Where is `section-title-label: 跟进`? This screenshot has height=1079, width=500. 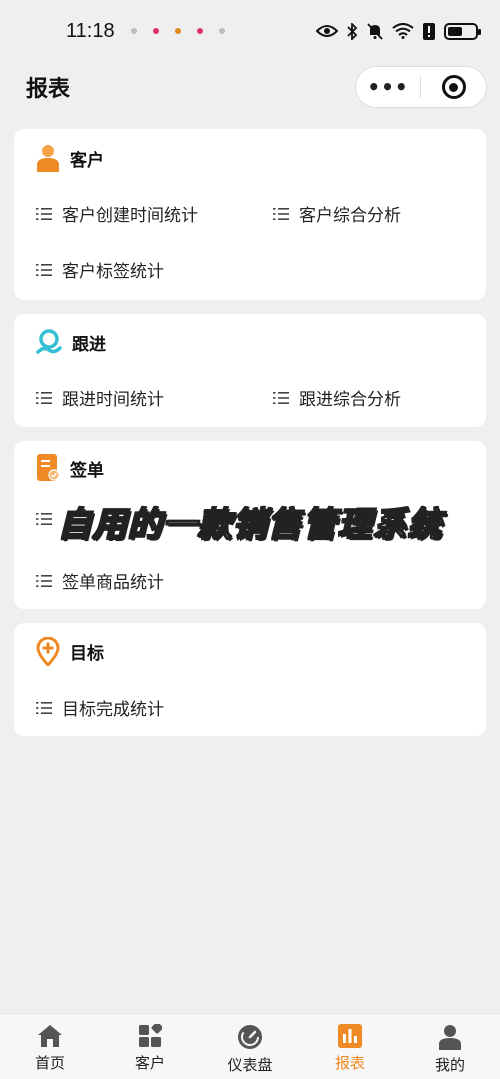 section-title-label: 跟进 is located at coordinates (89, 344).